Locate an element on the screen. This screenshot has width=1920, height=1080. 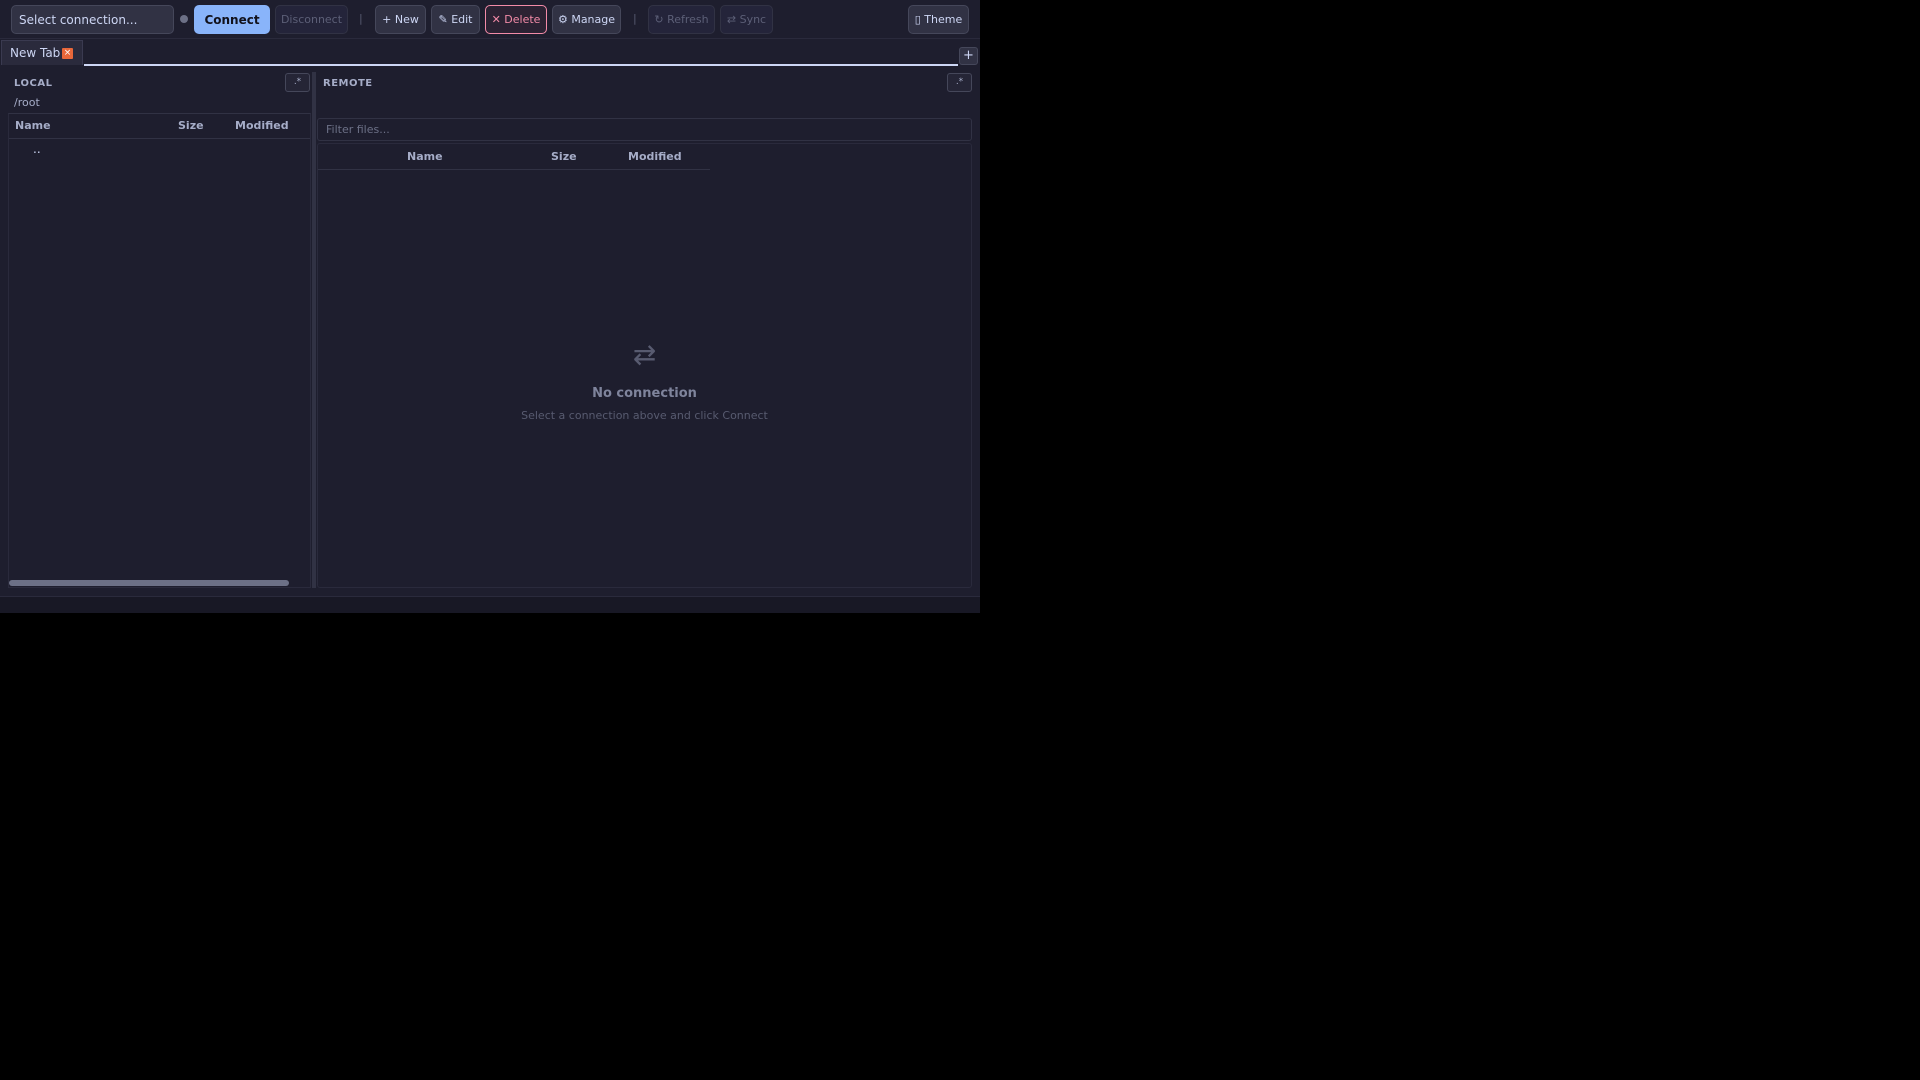
tab-bar: New Tab × + is located at coordinates (490, 52).